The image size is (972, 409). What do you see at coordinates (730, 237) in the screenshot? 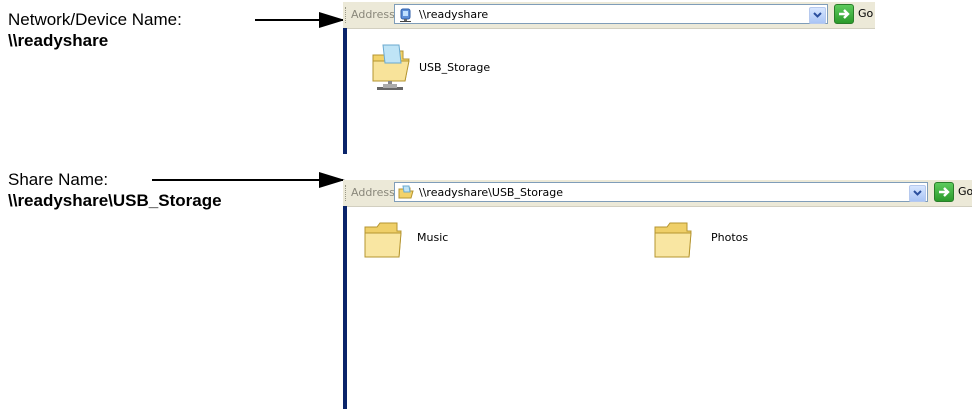
I see `folder-label-photos: Photos` at bounding box center [730, 237].